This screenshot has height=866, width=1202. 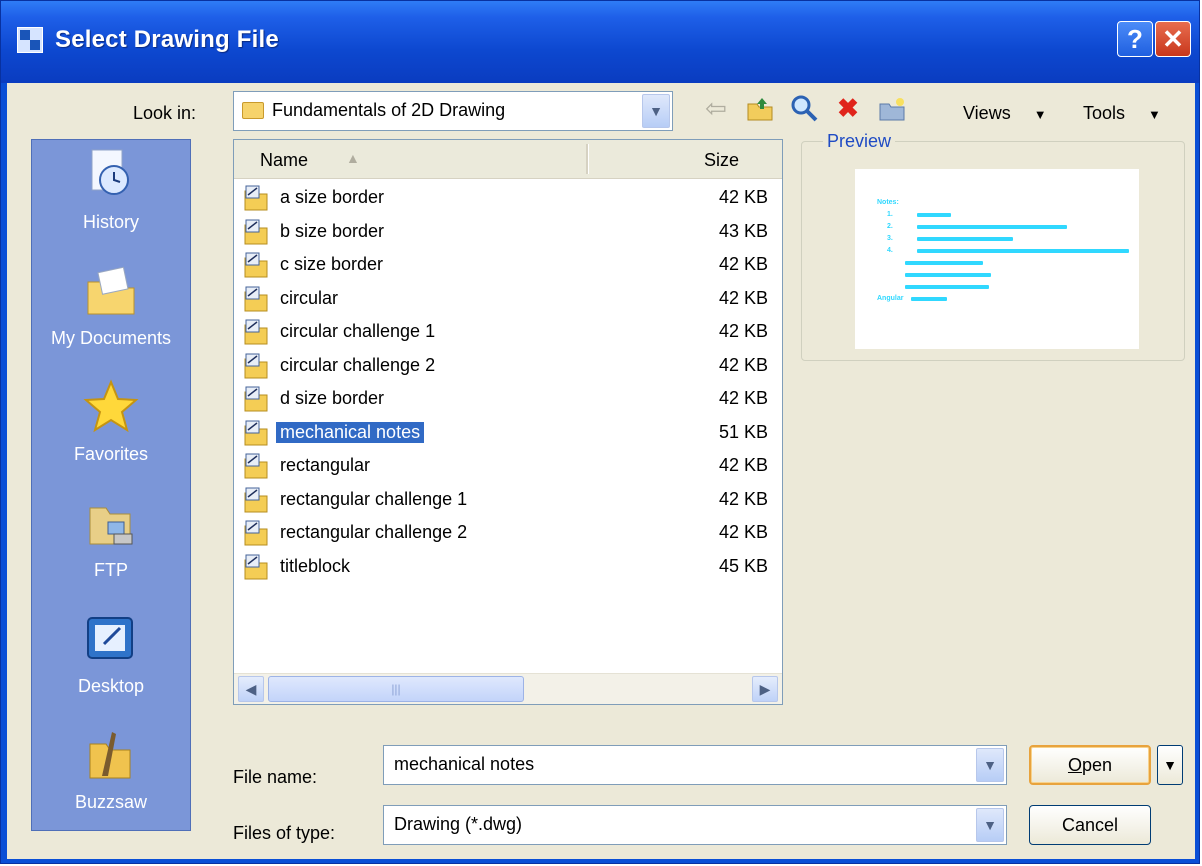 What do you see at coordinates (804, 108) in the screenshot?
I see `search-icon` at bounding box center [804, 108].